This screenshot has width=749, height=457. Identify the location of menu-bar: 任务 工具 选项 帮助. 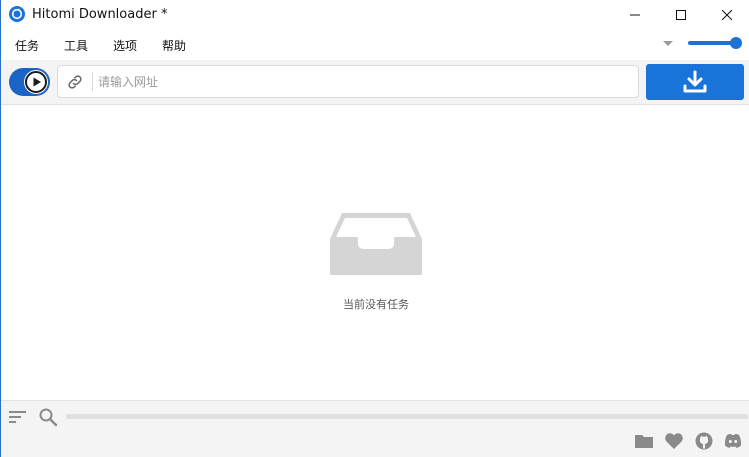
(375, 44).